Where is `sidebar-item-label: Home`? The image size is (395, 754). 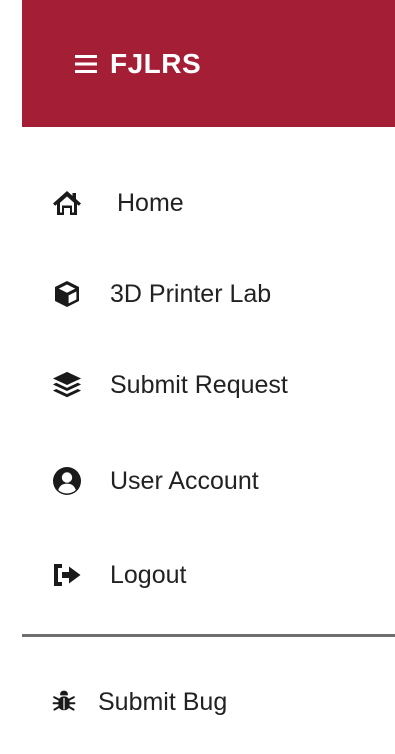 sidebar-item-label: Home is located at coordinates (150, 202).